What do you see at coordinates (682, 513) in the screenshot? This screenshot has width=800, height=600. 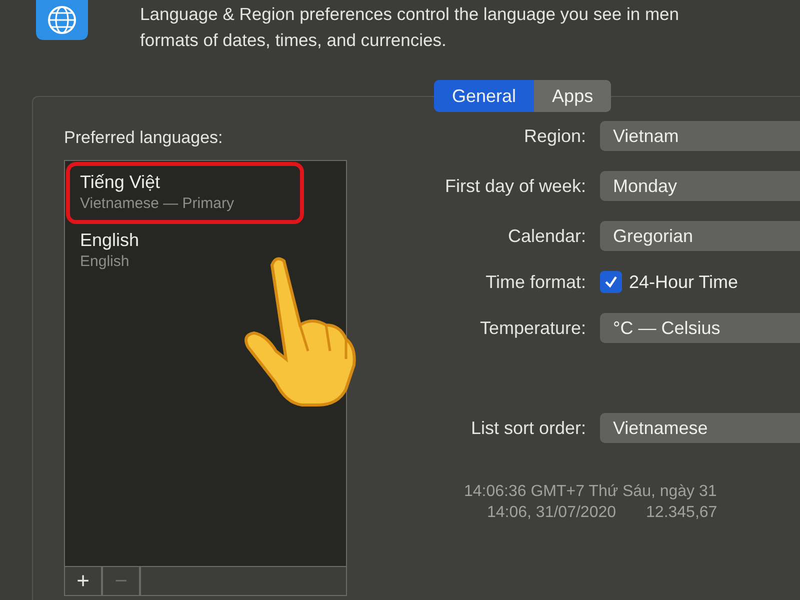 I see `sample-number-text: 12.345,67` at bounding box center [682, 513].